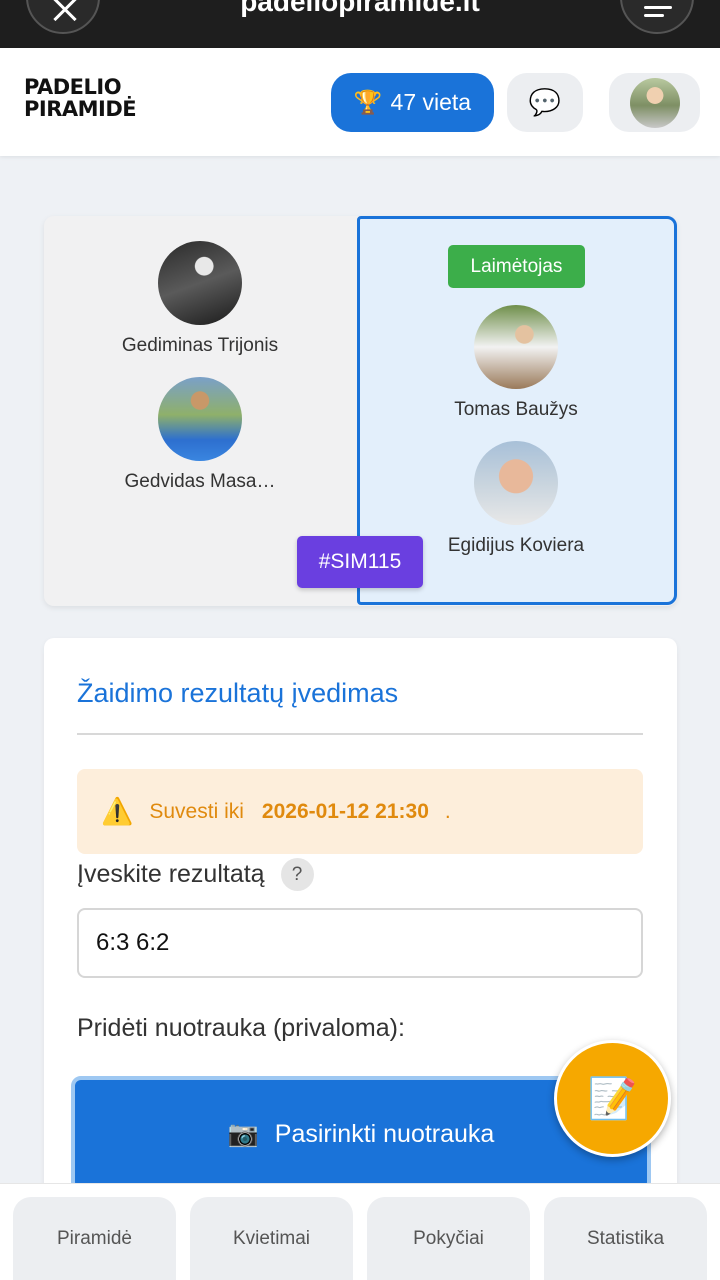 This screenshot has height=1280, width=720. I want to click on deadline-date: 2026-01-12 21:30, so click(345, 811).